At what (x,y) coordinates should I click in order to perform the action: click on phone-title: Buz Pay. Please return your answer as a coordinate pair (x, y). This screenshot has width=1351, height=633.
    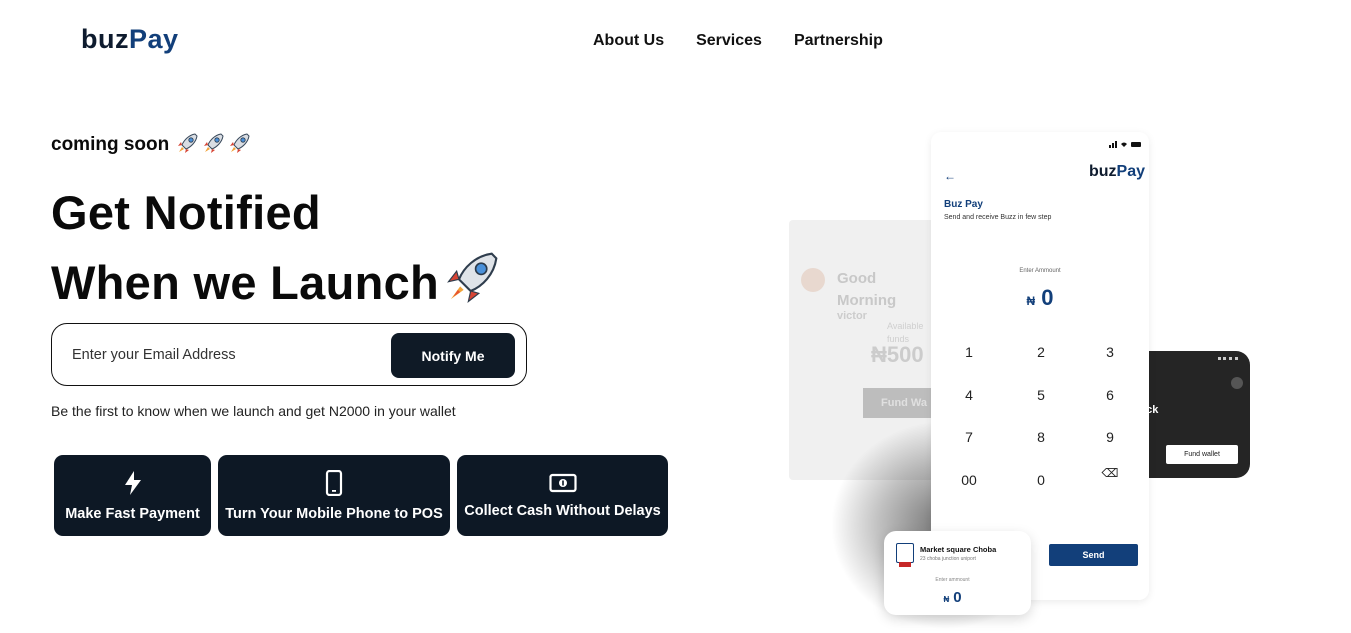
    Looking at the image, I should click on (963, 204).